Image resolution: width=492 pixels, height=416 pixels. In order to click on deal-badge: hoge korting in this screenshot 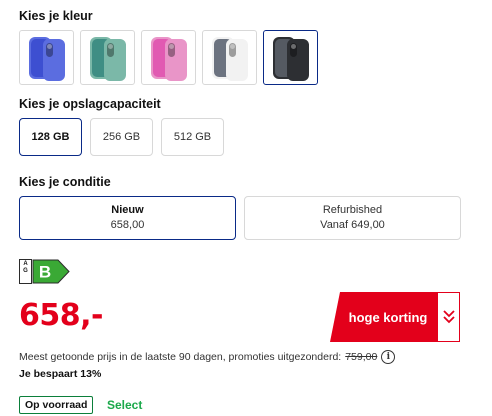, I will do `click(395, 317)`.